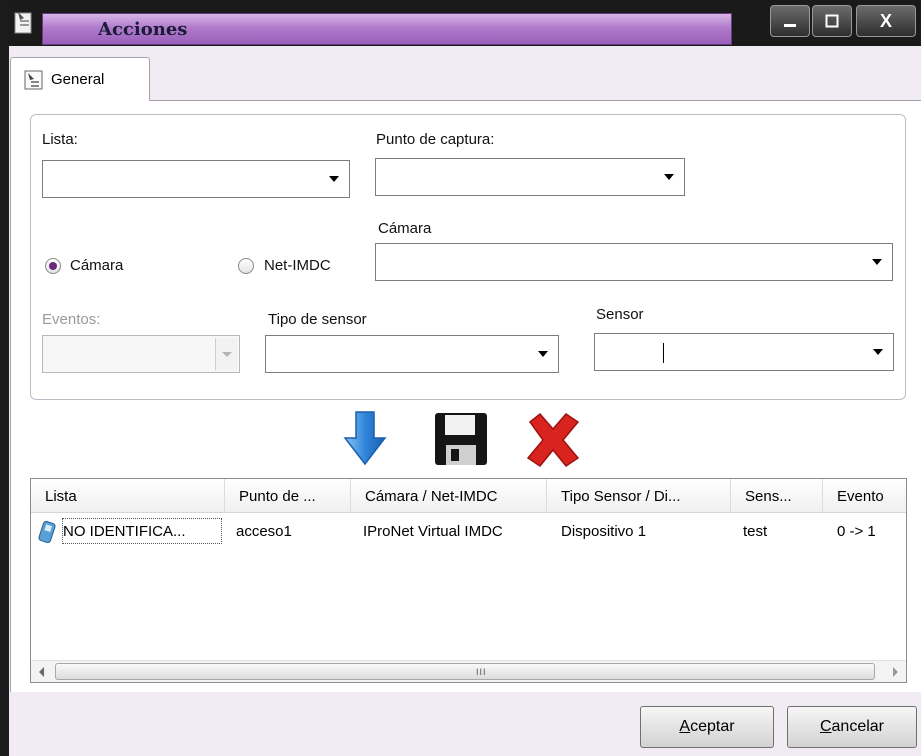  I want to click on tab-general-label: General, so click(78, 79).